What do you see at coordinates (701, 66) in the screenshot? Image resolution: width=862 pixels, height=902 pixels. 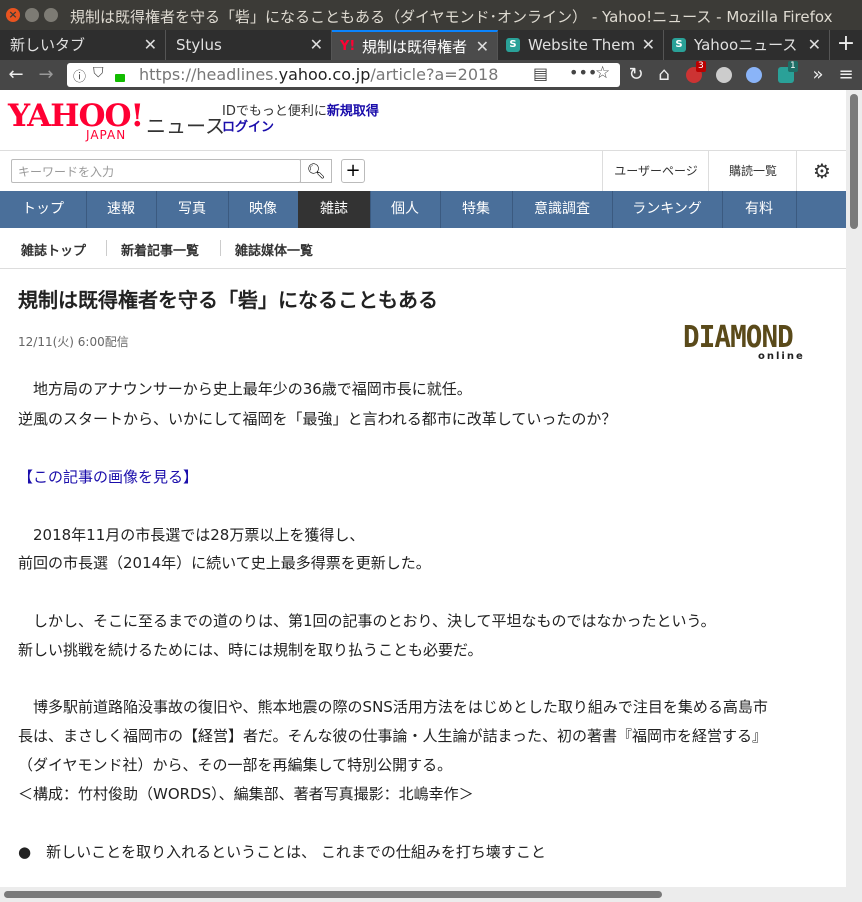 I see `extension-a-badge: 3` at bounding box center [701, 66].